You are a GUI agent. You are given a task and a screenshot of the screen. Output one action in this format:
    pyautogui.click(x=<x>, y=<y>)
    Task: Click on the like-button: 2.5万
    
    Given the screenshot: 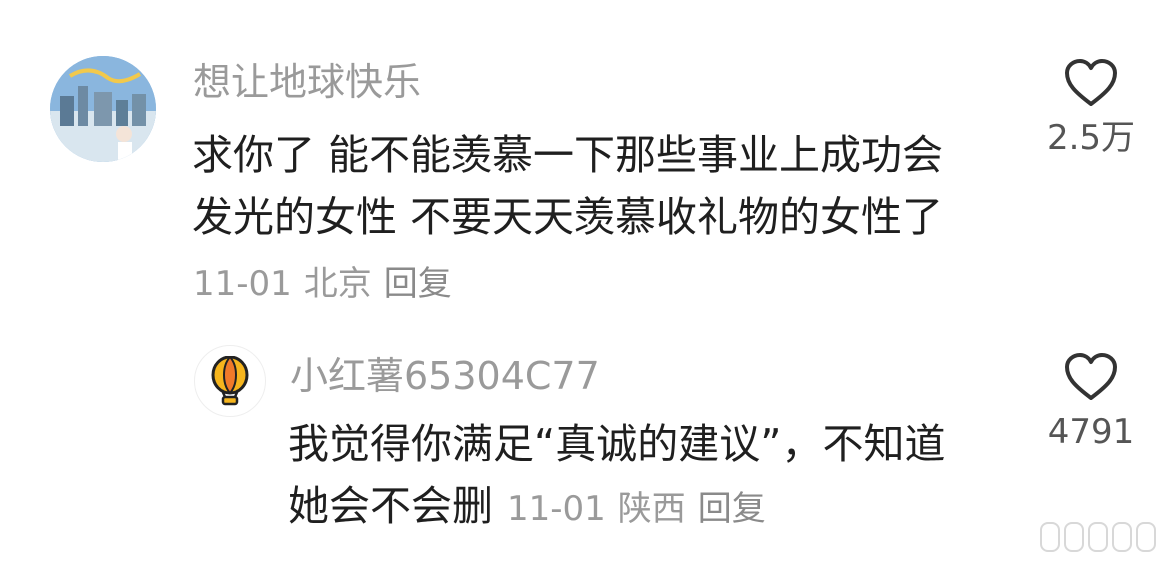 What is the action you would take?
    pyautogui.click(x=1091, y=109)
    